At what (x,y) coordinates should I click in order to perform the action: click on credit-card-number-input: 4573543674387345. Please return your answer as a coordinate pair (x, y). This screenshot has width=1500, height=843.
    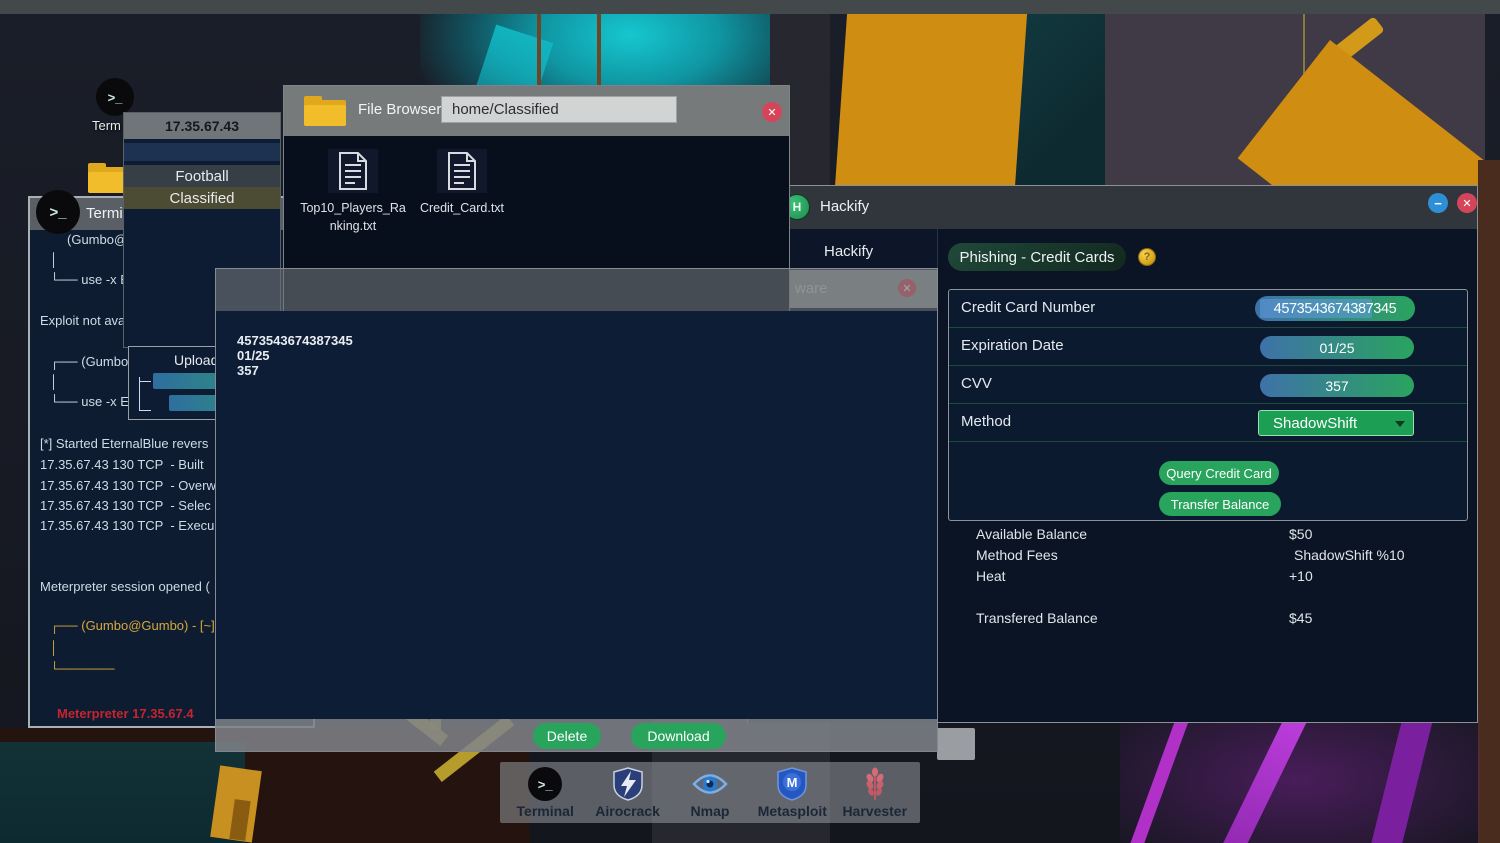
    Looking at the image, I should click on (1335, 308).